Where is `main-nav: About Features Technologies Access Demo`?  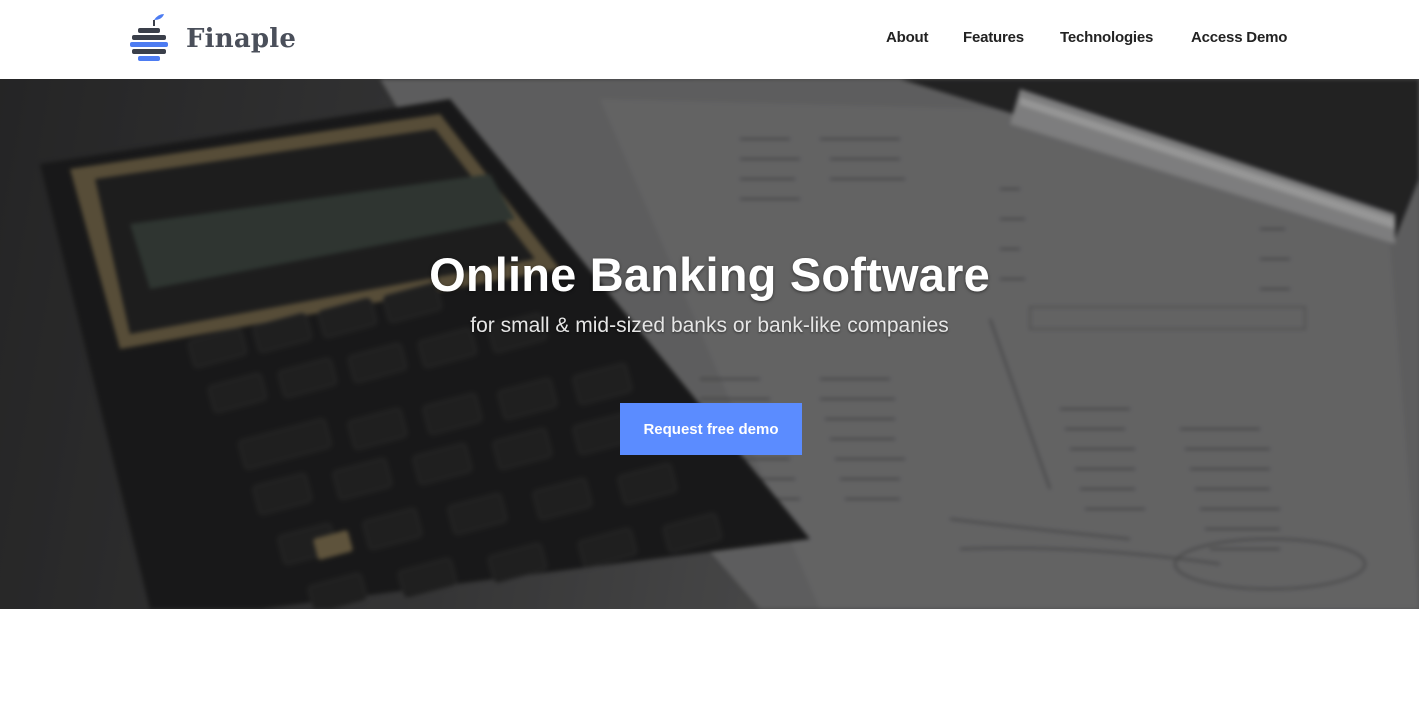
main-nav: About Features Technologies Access Demo is located at coordinates (709, 41).